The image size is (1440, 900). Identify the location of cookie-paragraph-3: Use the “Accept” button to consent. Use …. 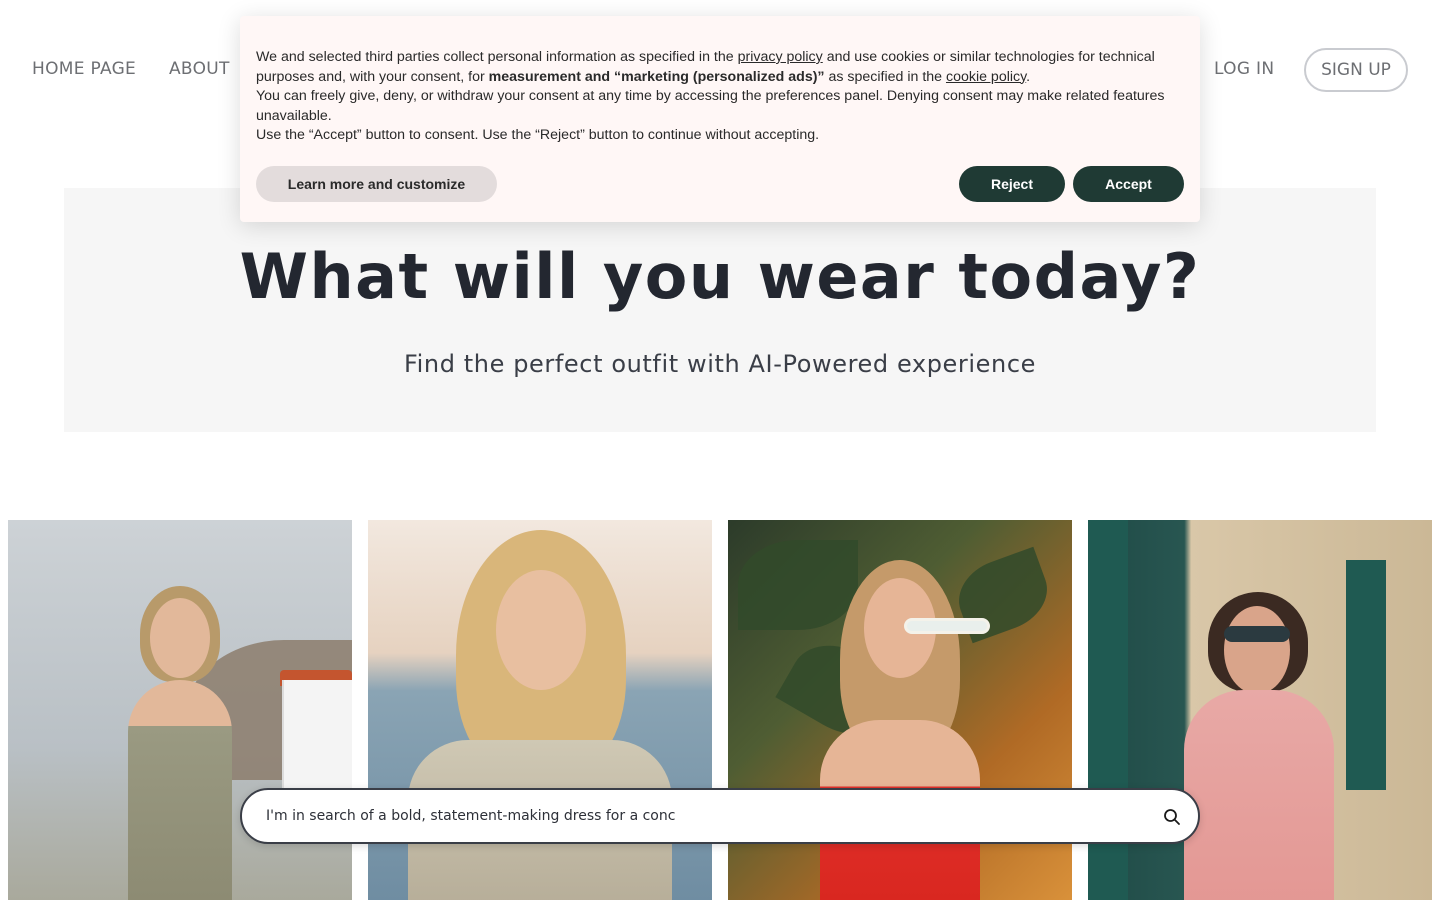
(538, 135).